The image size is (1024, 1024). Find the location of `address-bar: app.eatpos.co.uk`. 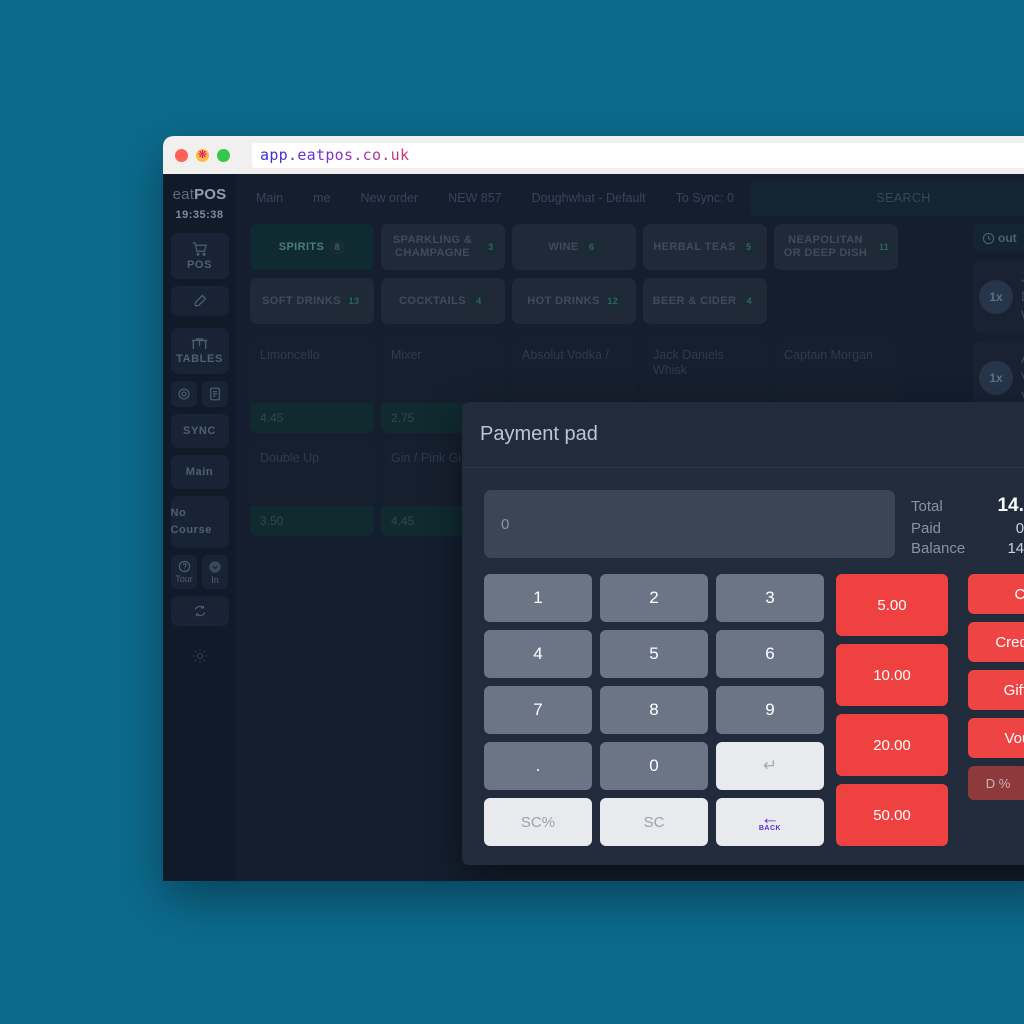

address-bar: app.eatpos.co.uk is located at coordinates (638, 155).